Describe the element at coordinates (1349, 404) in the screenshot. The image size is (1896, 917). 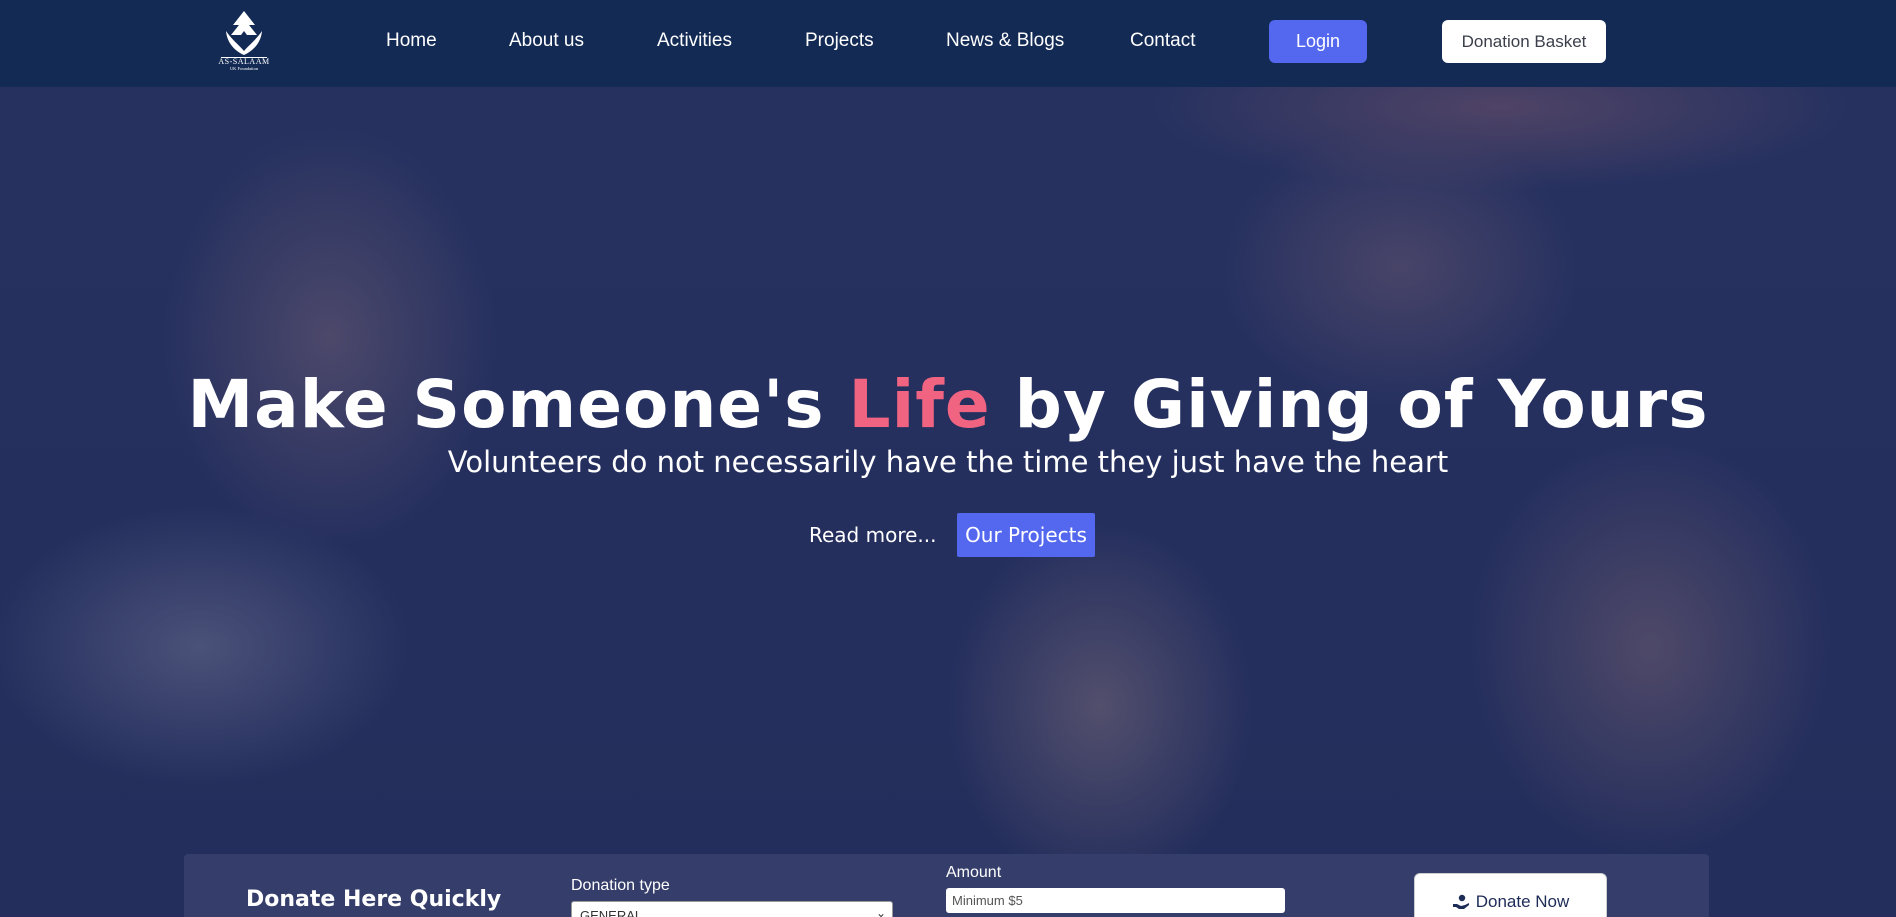
I see `hero-title-end: by Giving of Yours` at that location.